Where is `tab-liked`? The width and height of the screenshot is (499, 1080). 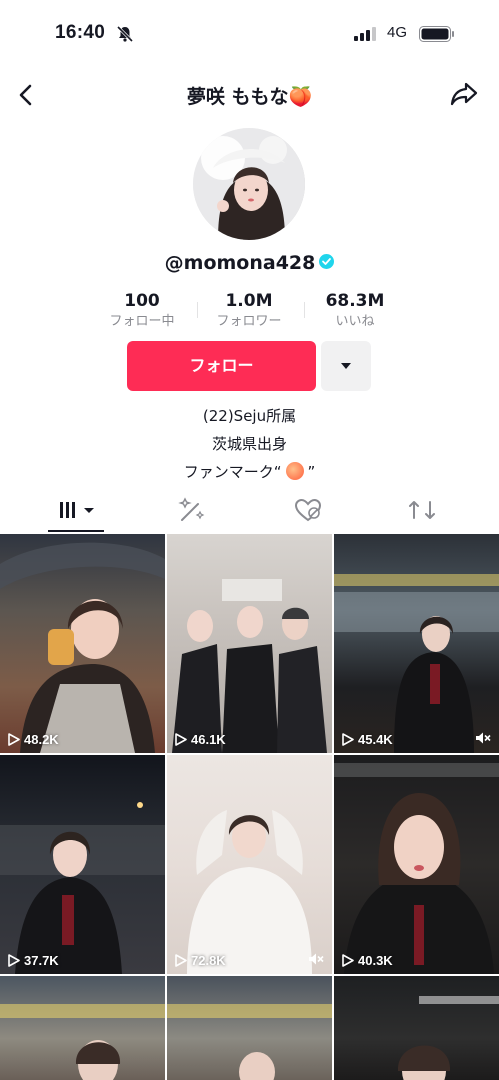 tab-liked is located at coordinates (308, 512).